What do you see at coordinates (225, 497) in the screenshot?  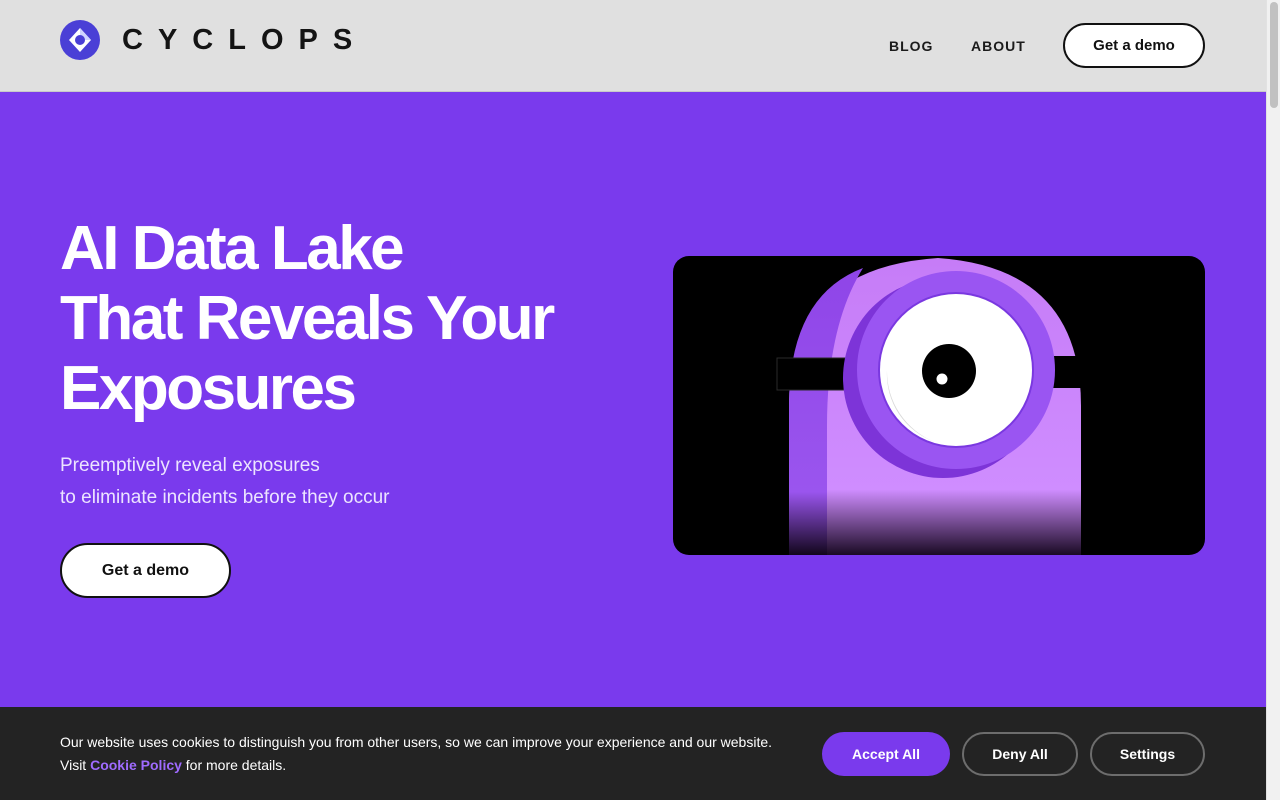 I see `hero-subtitle-line: to eliminate incidents before they occur` at bounding box center [225, 497].